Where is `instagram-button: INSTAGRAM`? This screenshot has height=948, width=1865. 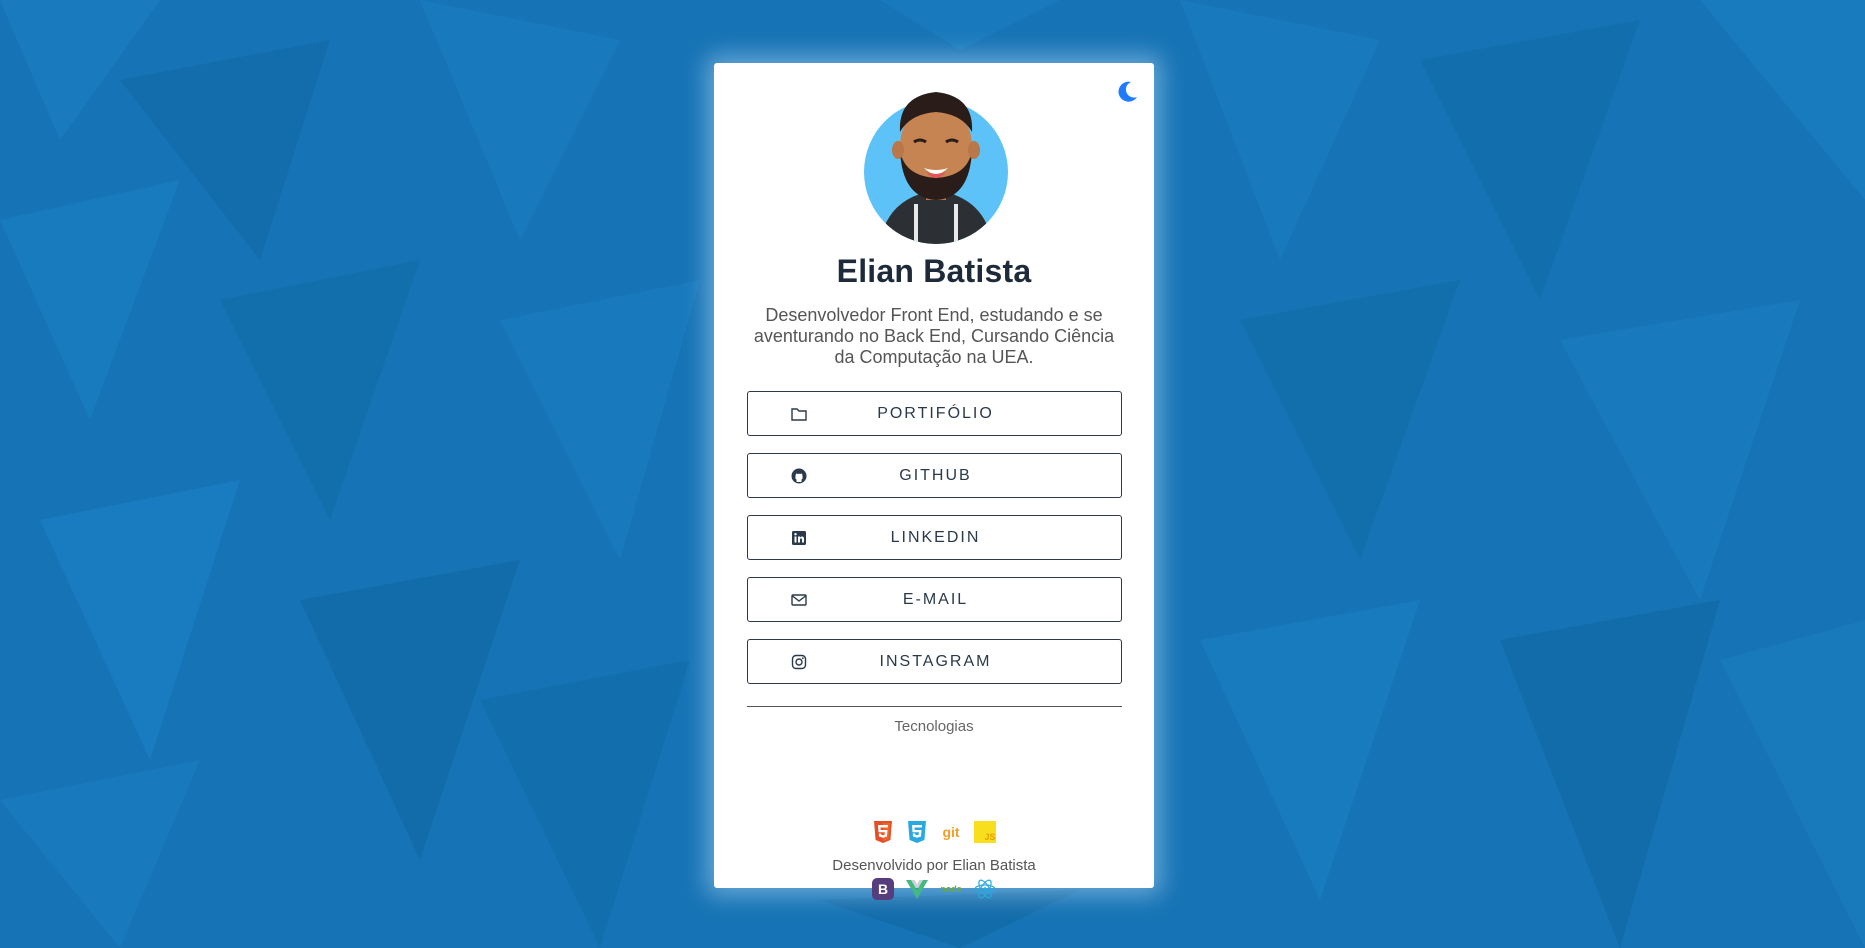
instagram-button: INSTAGRAM is located at coordinates (934, 661).